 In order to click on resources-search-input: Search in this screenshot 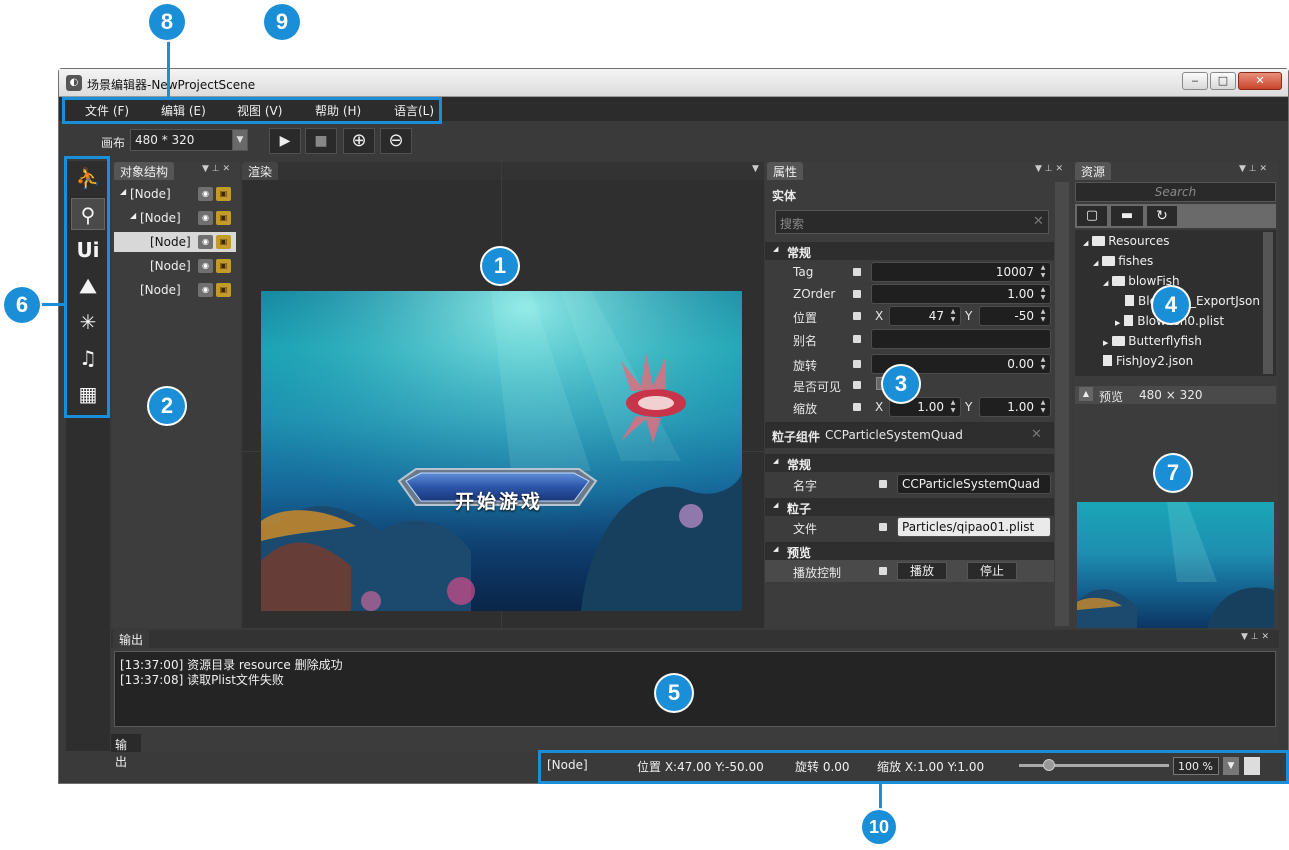, I will do `click(1175, 192)`.